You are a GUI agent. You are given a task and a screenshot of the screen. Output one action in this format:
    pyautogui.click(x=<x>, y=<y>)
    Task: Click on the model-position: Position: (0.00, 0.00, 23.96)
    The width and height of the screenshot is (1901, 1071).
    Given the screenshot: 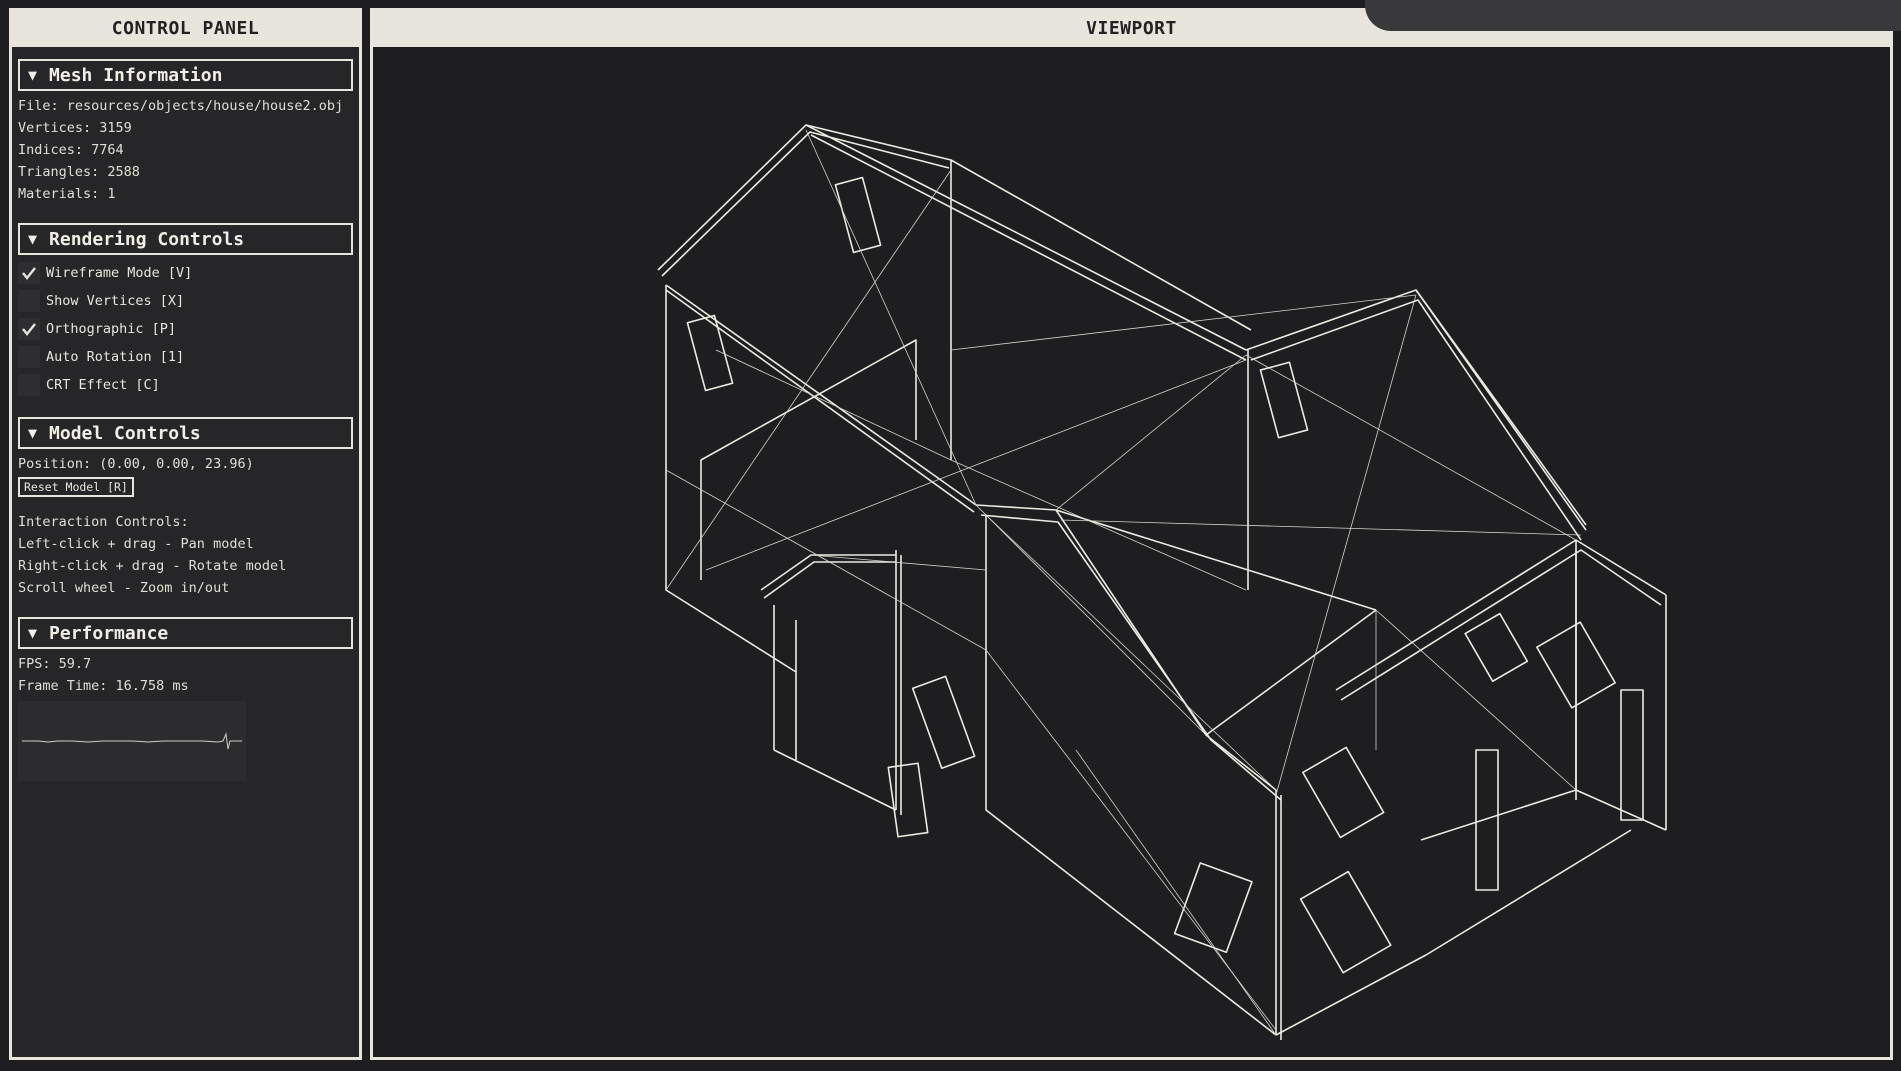 What is the action you would take?
    pyautogui.click(x=136, y=464)
    